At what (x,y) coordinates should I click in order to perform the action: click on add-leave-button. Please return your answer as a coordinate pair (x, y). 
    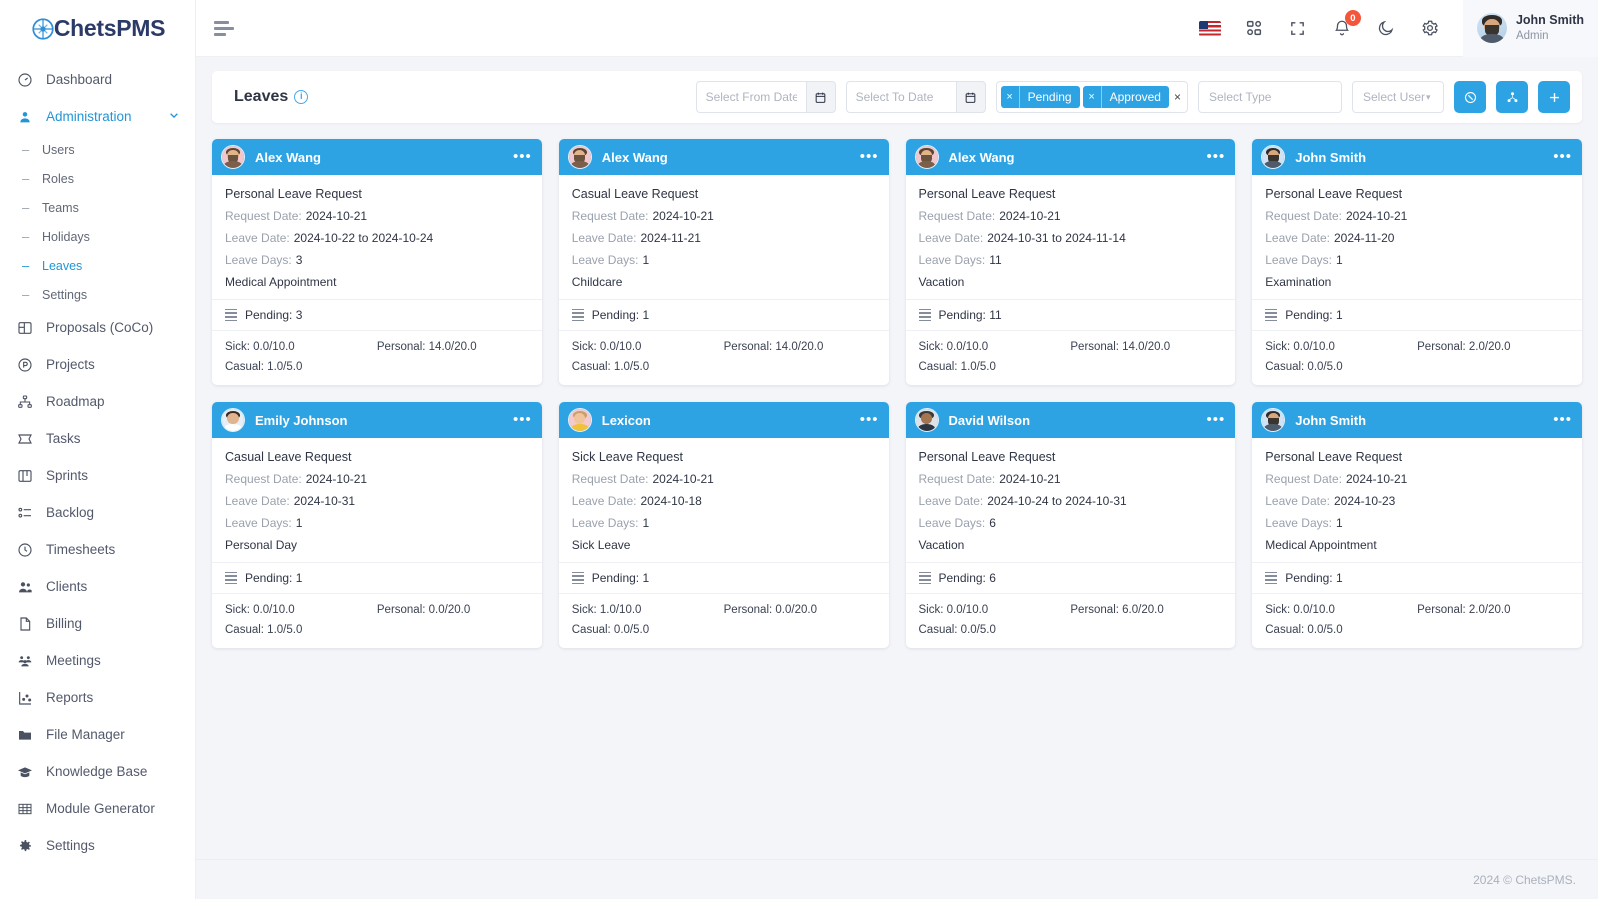
    Looking at the image, I should click on (1554, 97).